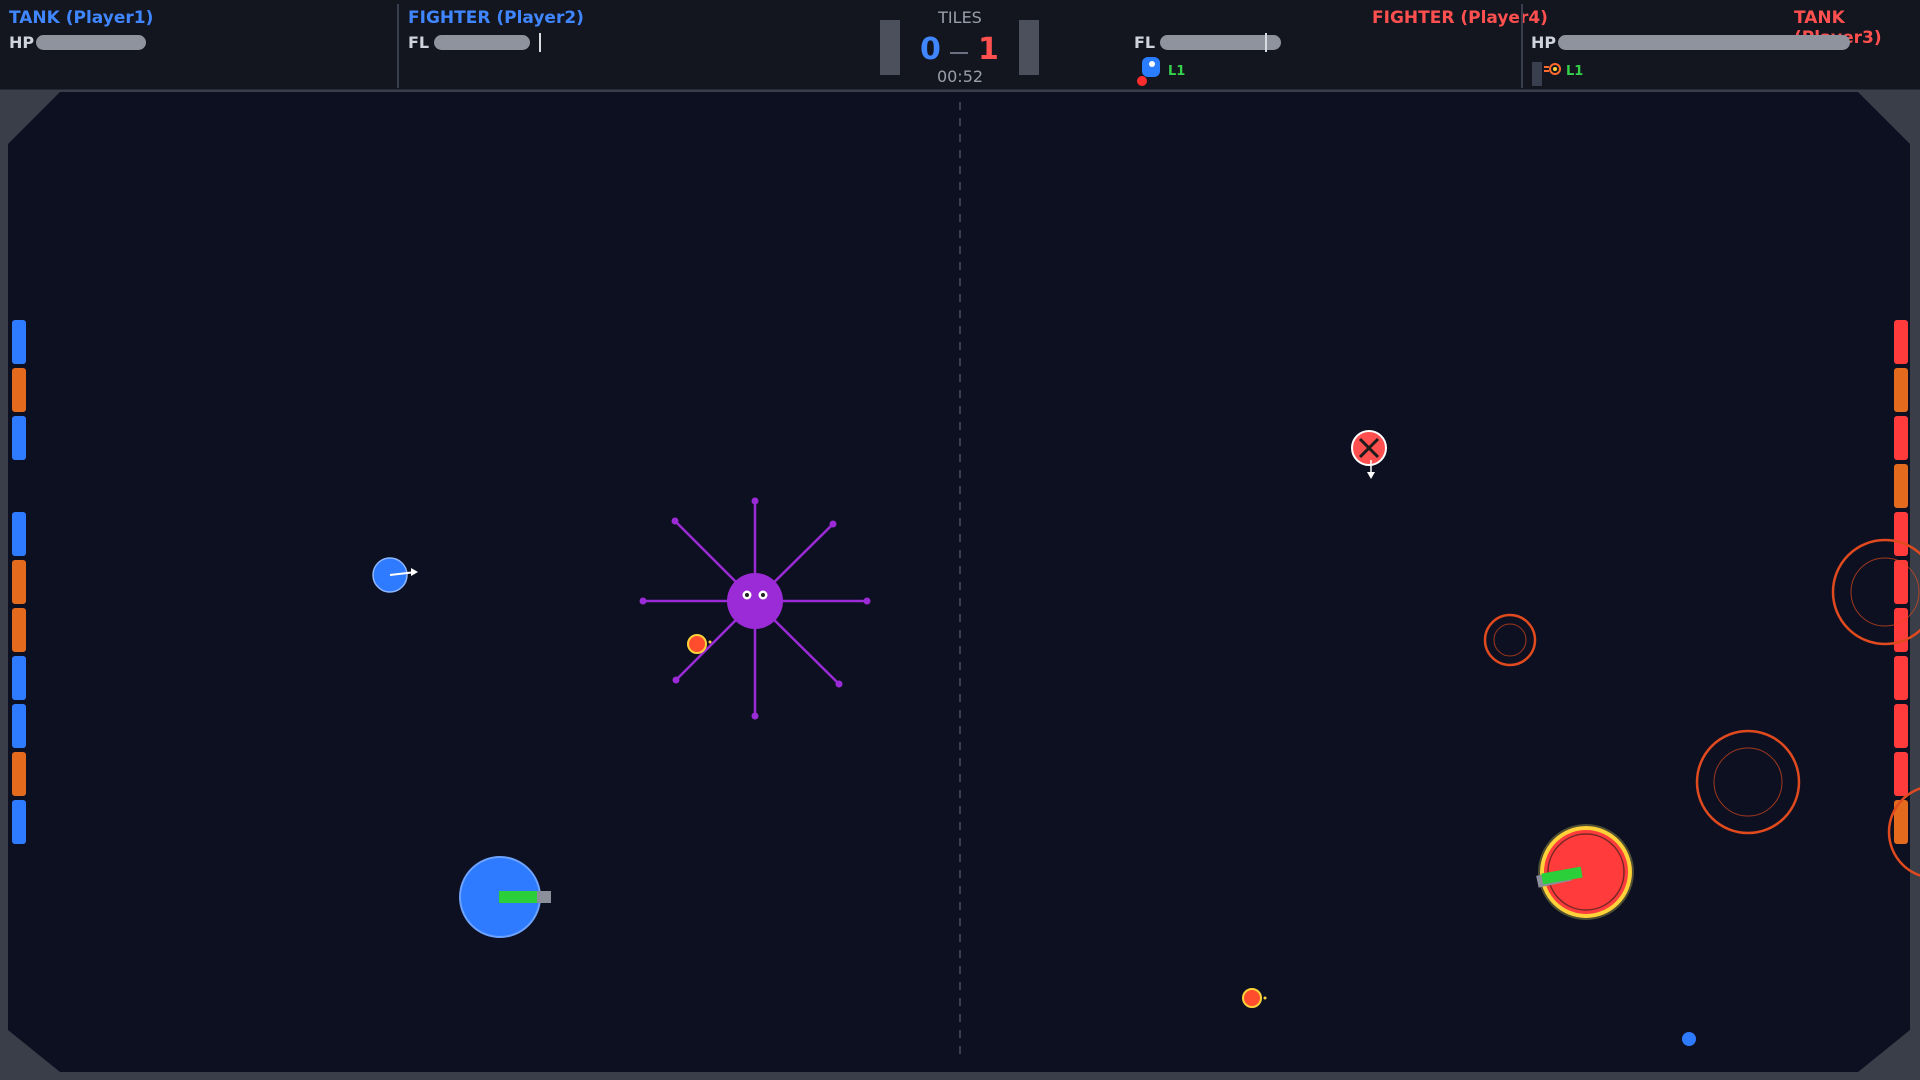 Image resolution: width=1920 pixels, height=1080 pixels. What do you see at coordinates (1220, 42) in the screenshot?
I see `player4-fuel-bar` at bounding box center [1220, 42].